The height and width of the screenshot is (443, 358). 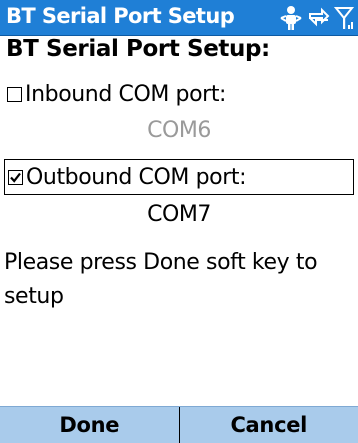 I want to click on inbound-com-label: Inbound COM port:, so click(x=126, y=94).